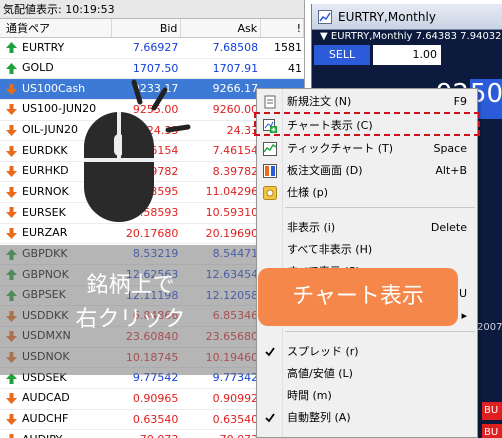 The width and height of the screenshot is (502, 438). Describe the element at coordinates (367, 102) in the screenshot. I see `menu-item-1: 新規注文 (N) F9` at that location.